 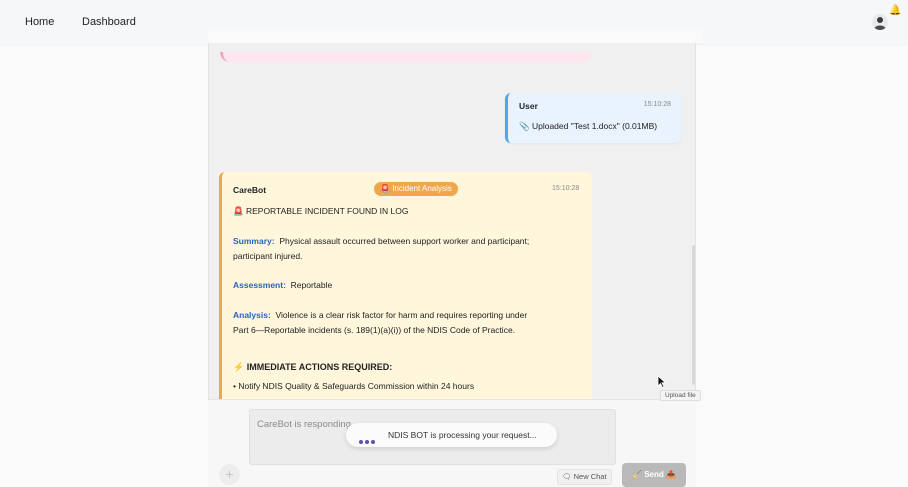 I want to click on user-avatar-icon, so click(x=880, y=22).